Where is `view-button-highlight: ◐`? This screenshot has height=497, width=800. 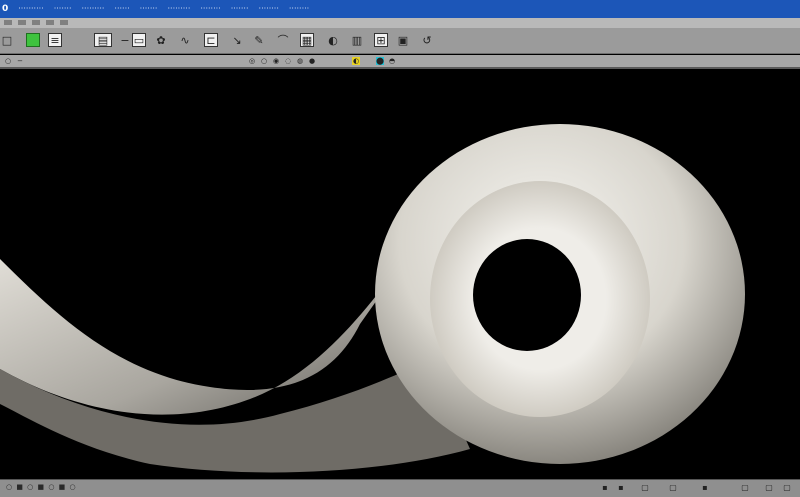
view-button-highlight: ◐ is located at coordinates (356, 61).